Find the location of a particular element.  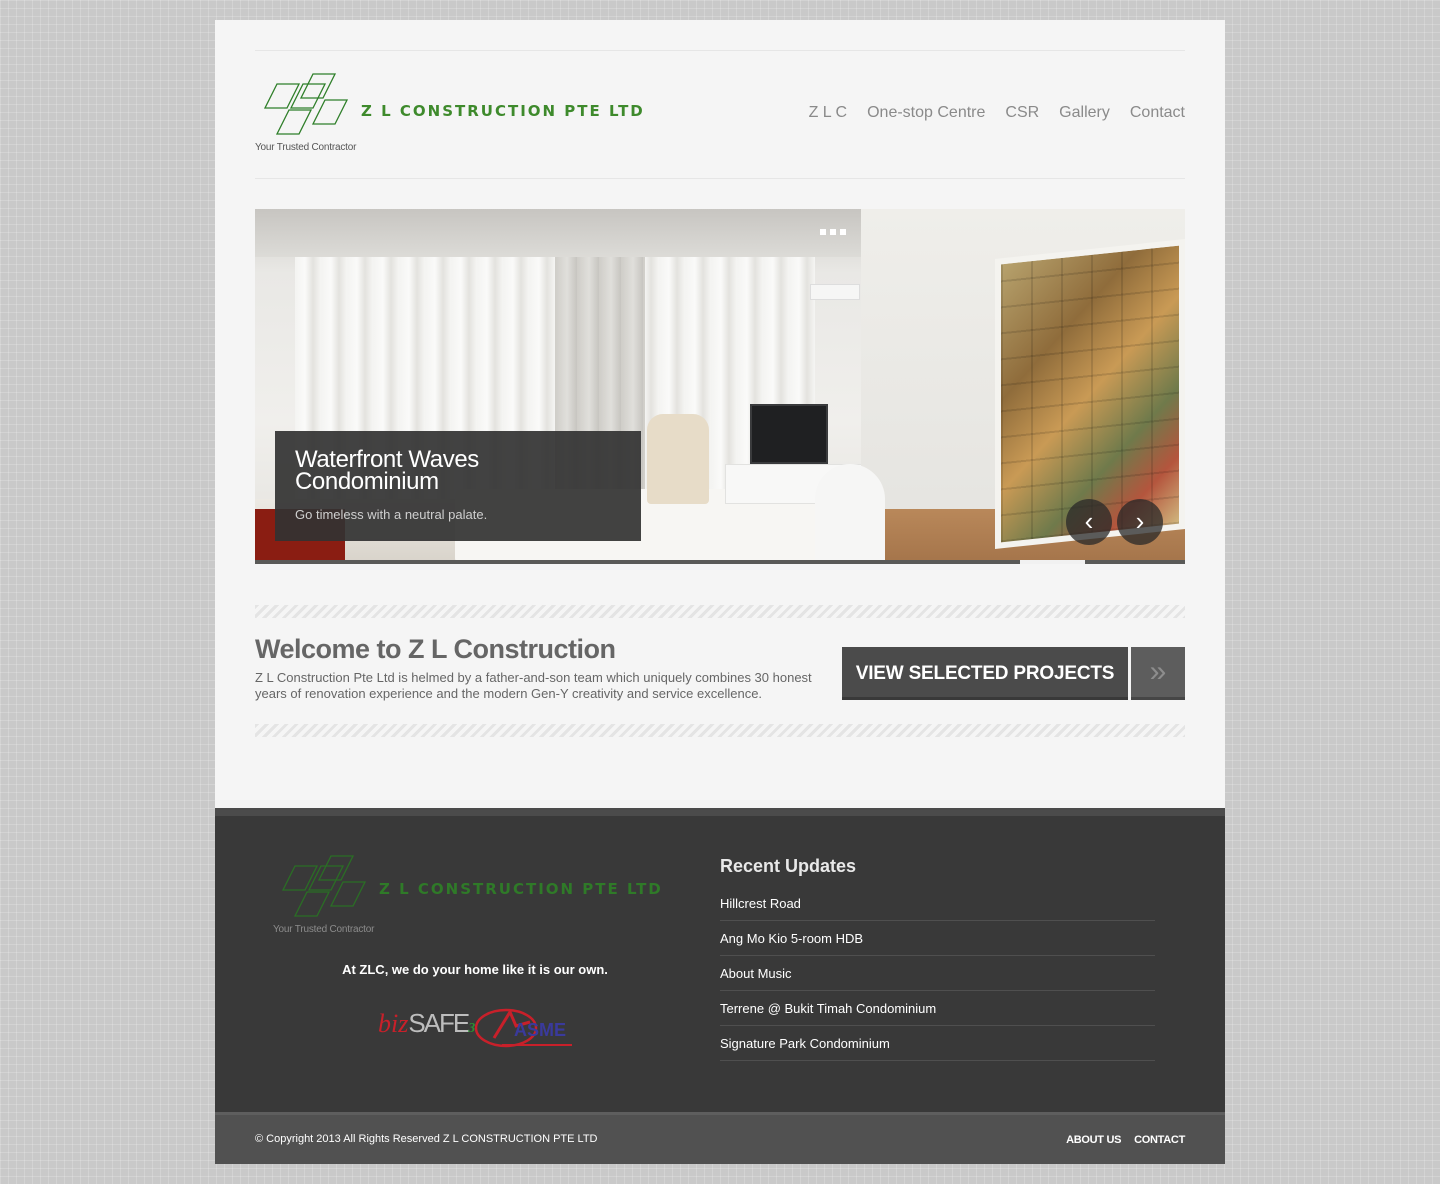

footer-logo-diamonds-icon is located at coordinates (324, 886).